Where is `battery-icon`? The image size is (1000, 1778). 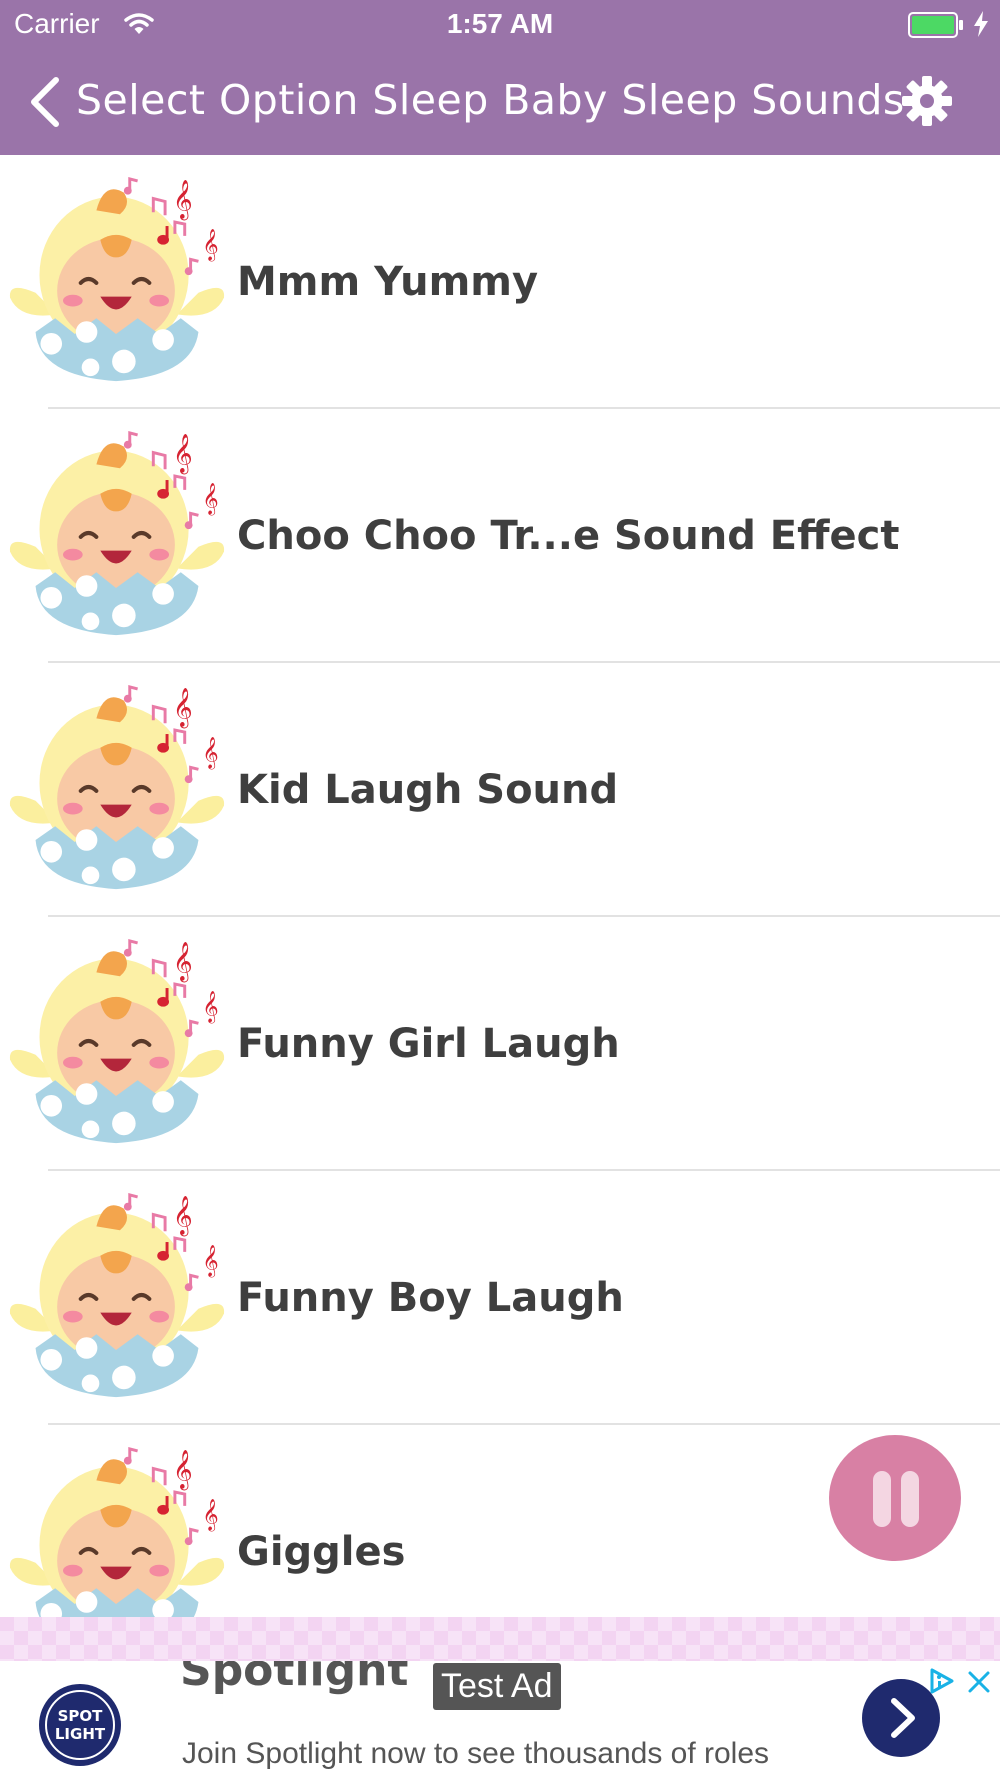 battery-icon is located at coordinates (935, 25).